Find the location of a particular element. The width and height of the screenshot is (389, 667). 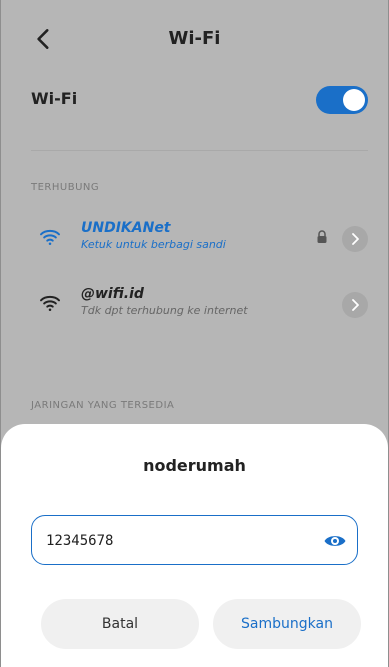

page-title: Wi-Fi is located at coordinates (194, 38).